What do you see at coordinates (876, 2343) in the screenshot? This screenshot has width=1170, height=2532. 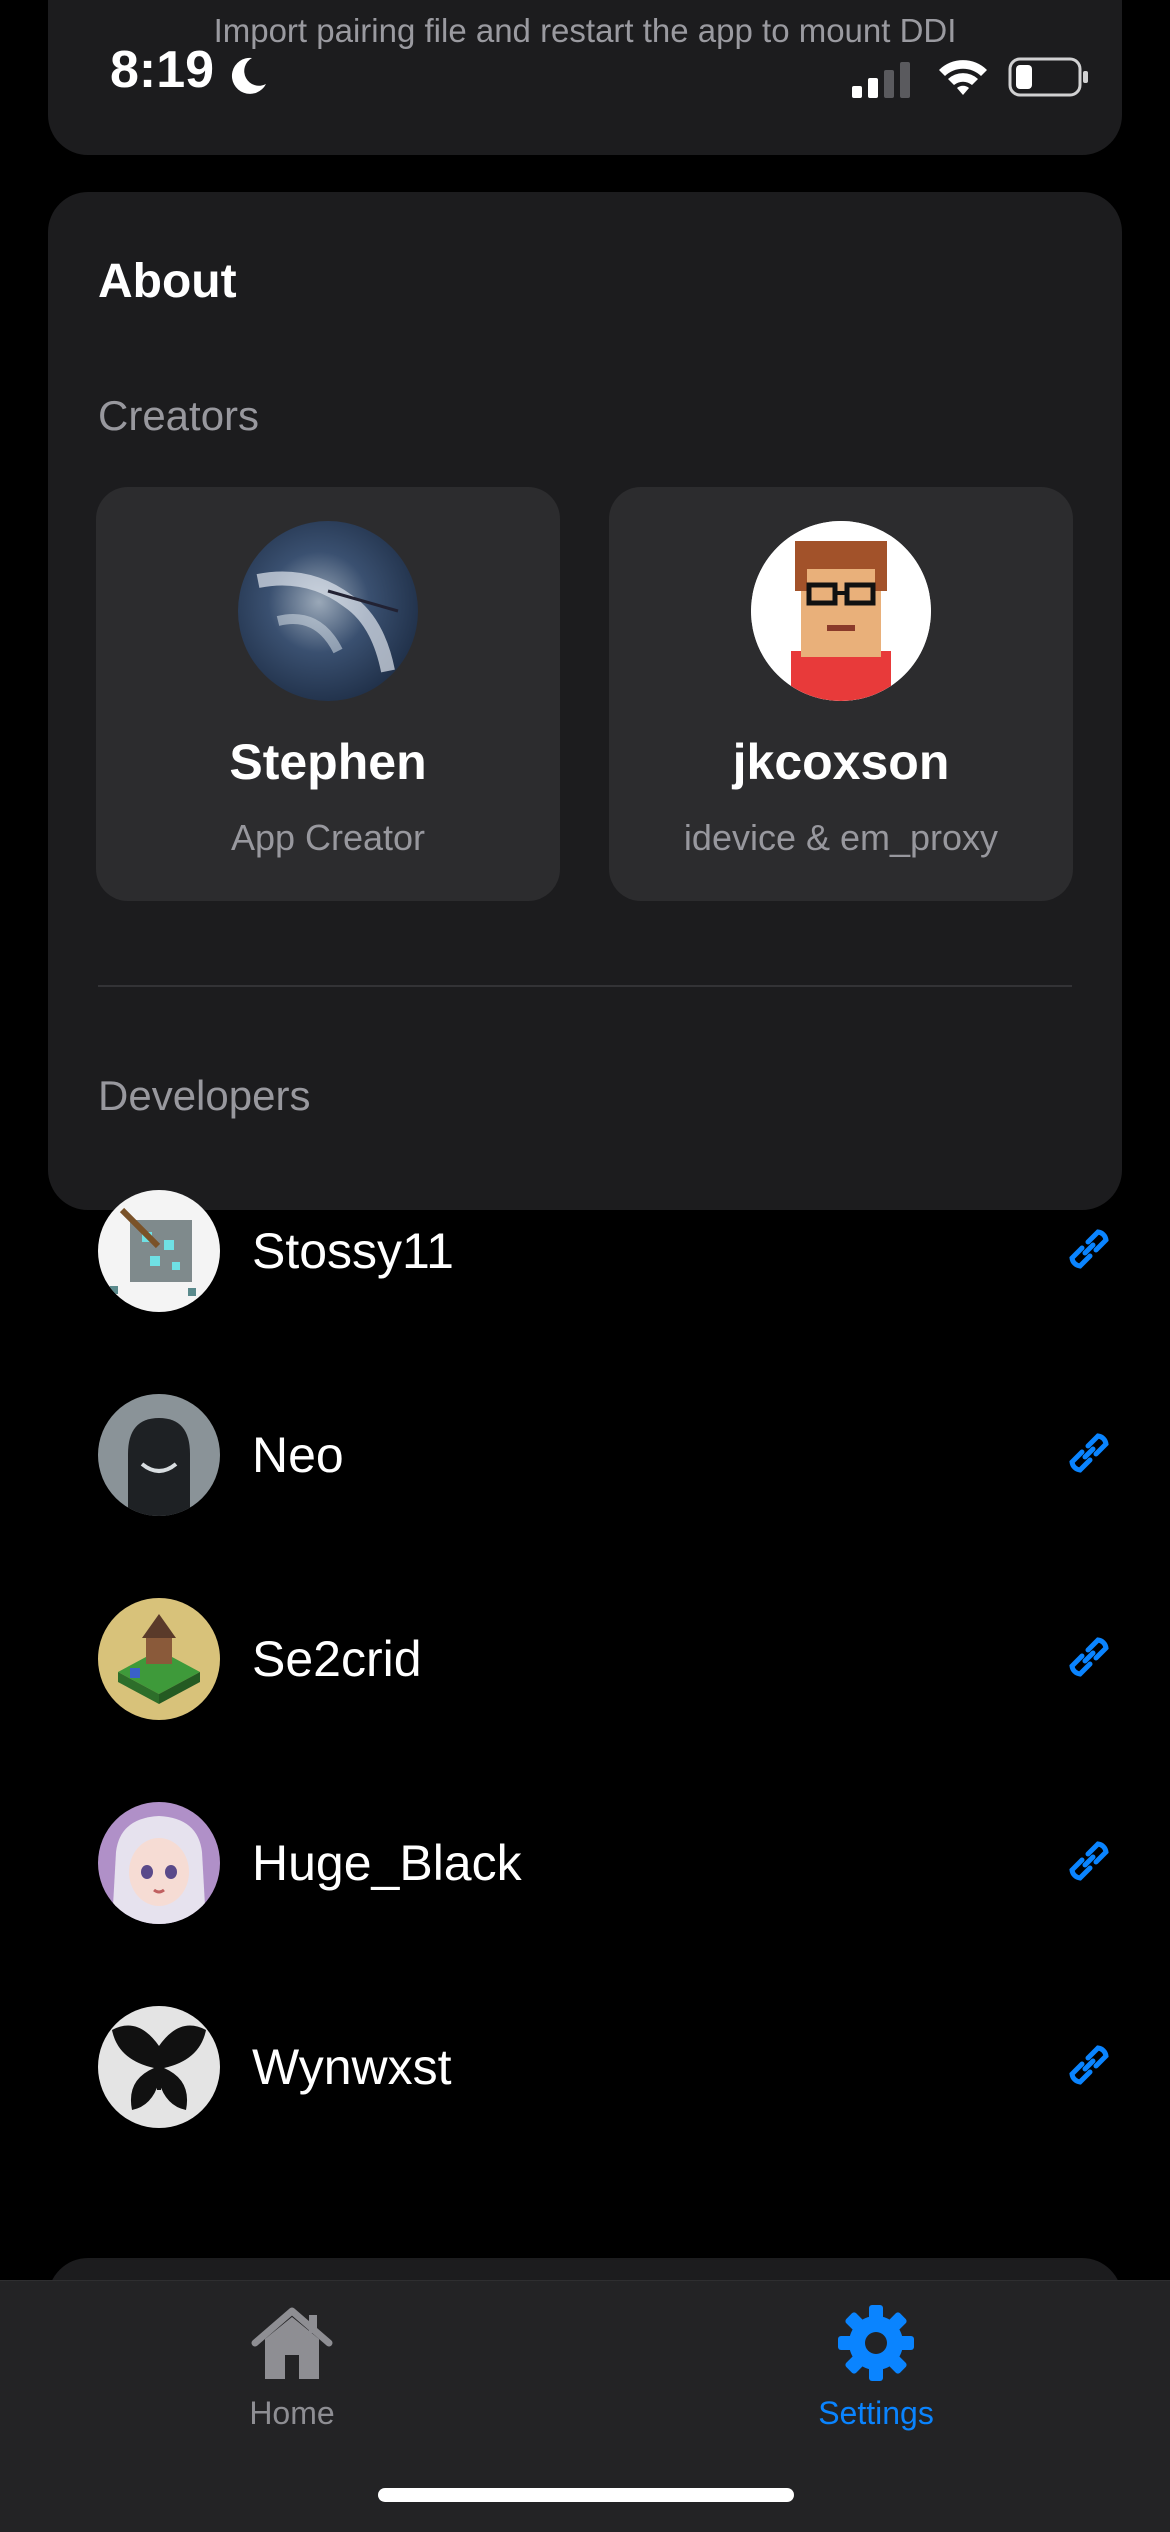 I see `gear-icon` at bounding box center [876, 2343].